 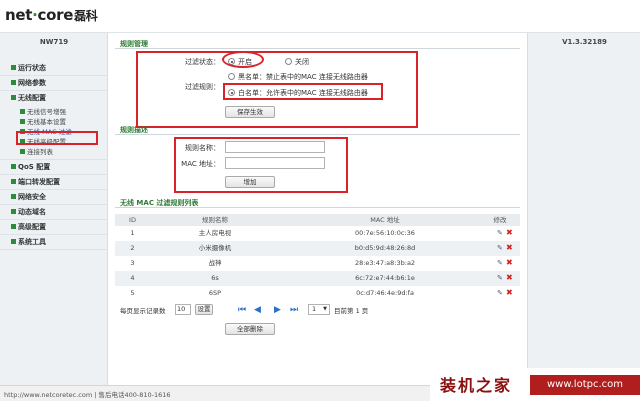 I want to click on first-page-icon: ⏮, so click(x=242, y=310).